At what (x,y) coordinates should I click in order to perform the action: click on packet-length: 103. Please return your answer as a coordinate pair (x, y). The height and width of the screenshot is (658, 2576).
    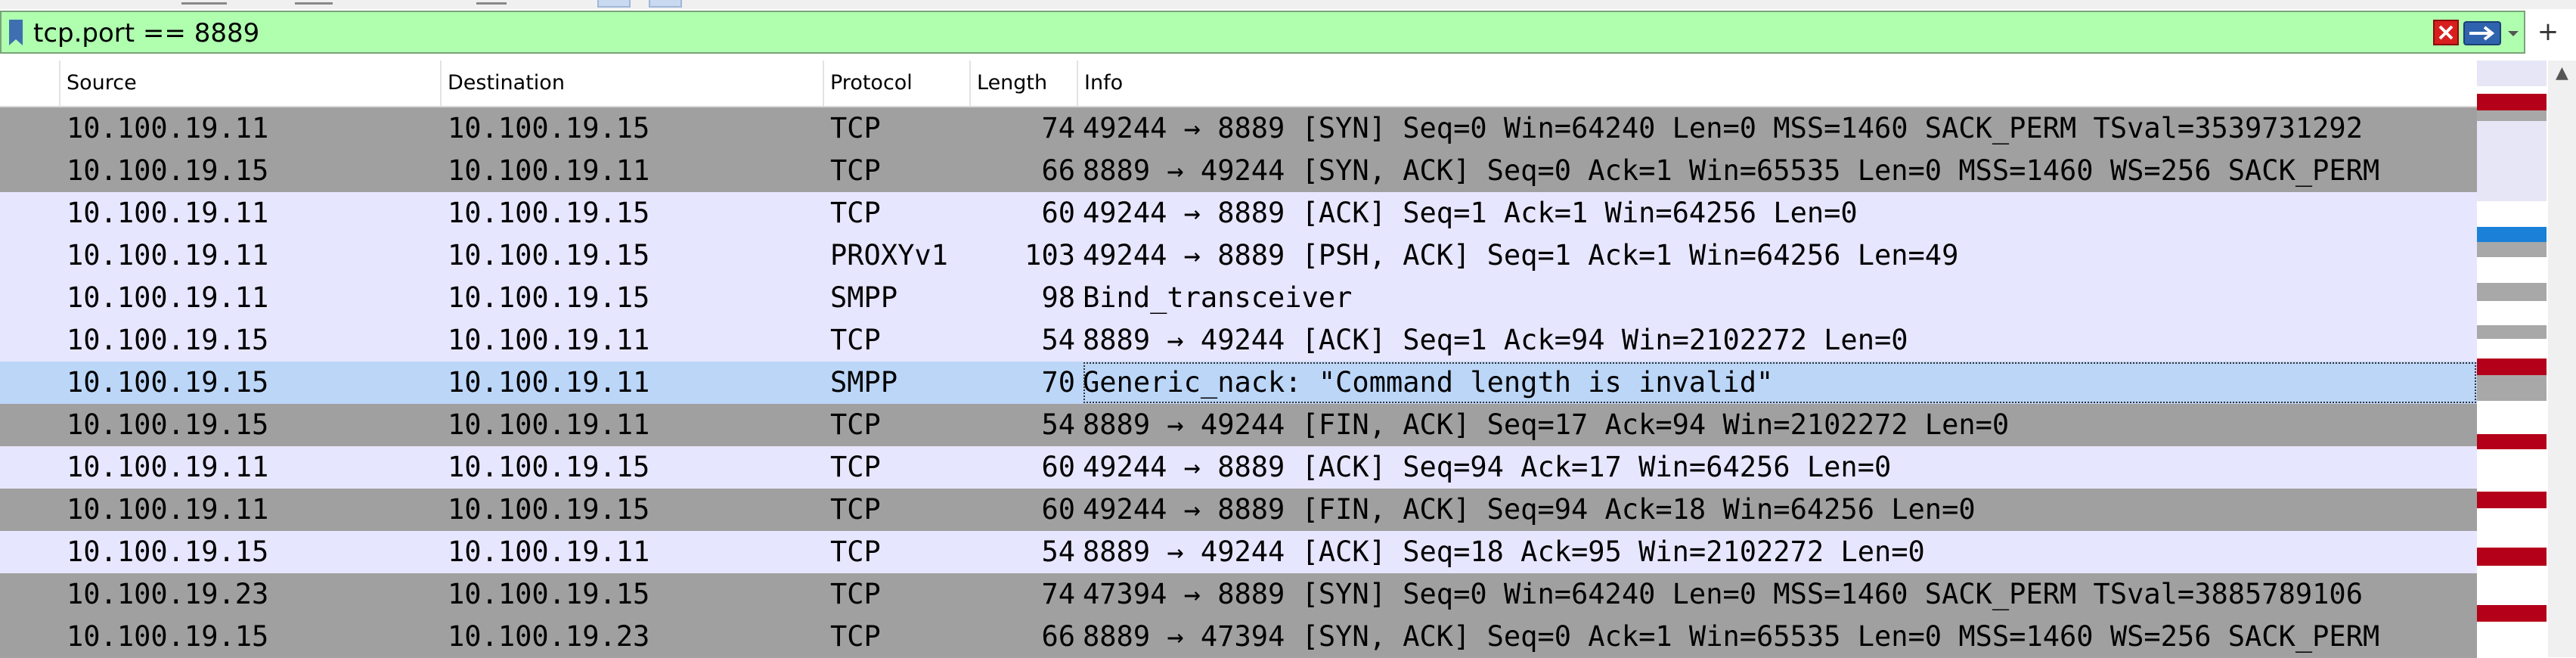
    Looking at the image, I should click on (1050, 256).